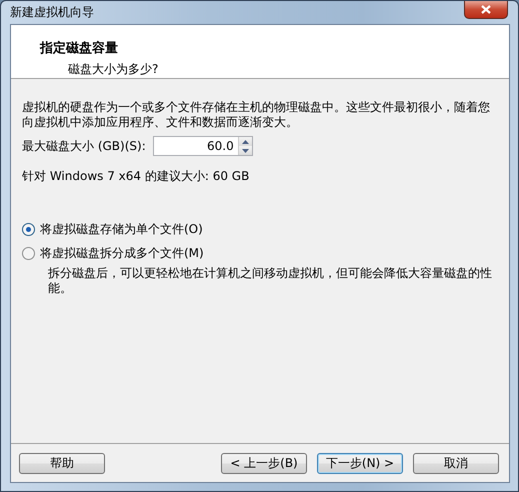 The height and width of the screenshot is (492, 519). Describe the element at coordinates (122, 253) in the screenshot. I see `radio-label: 将虚拟磁盘拆分成多个文件(M)` at that location.